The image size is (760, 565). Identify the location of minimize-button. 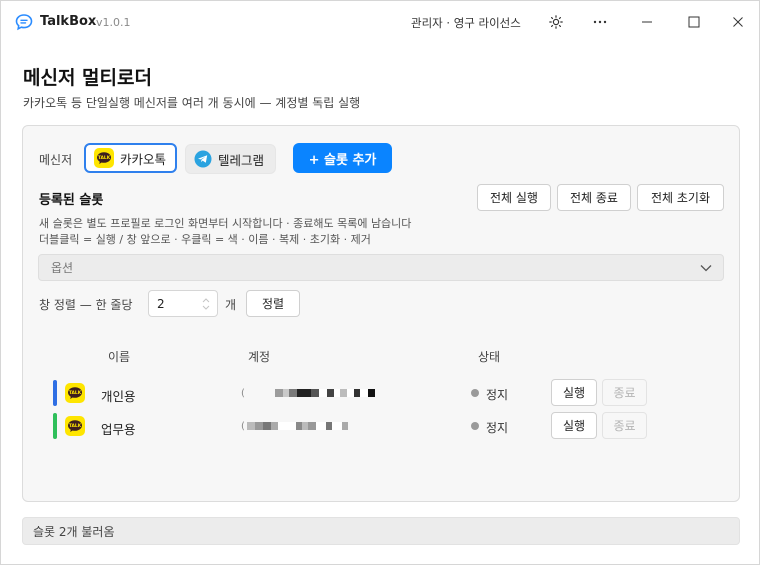
(647, 22).